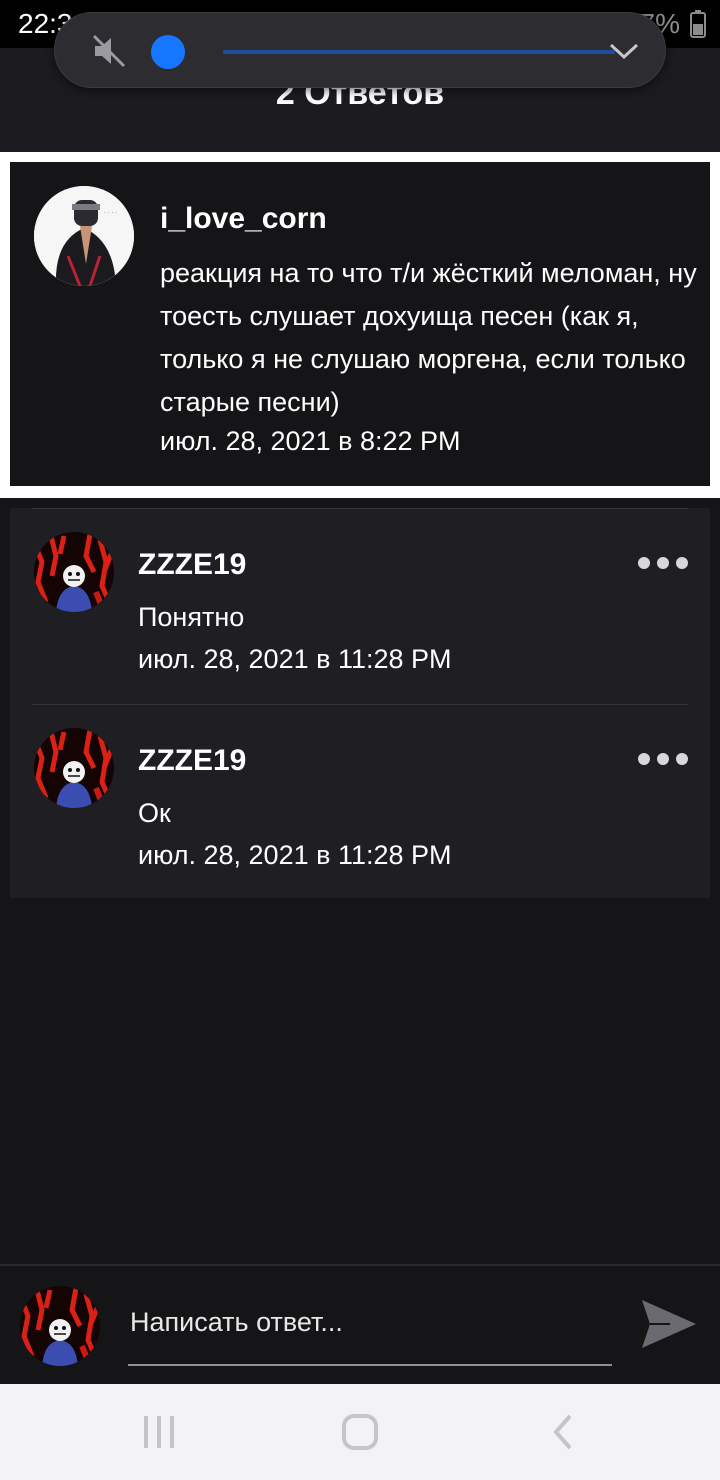 The height and width of the screenshot is (1480, 720). Describe the element at coordinates (168, 52) in the screenshot. I see `volume-slider-thumb` at that location.